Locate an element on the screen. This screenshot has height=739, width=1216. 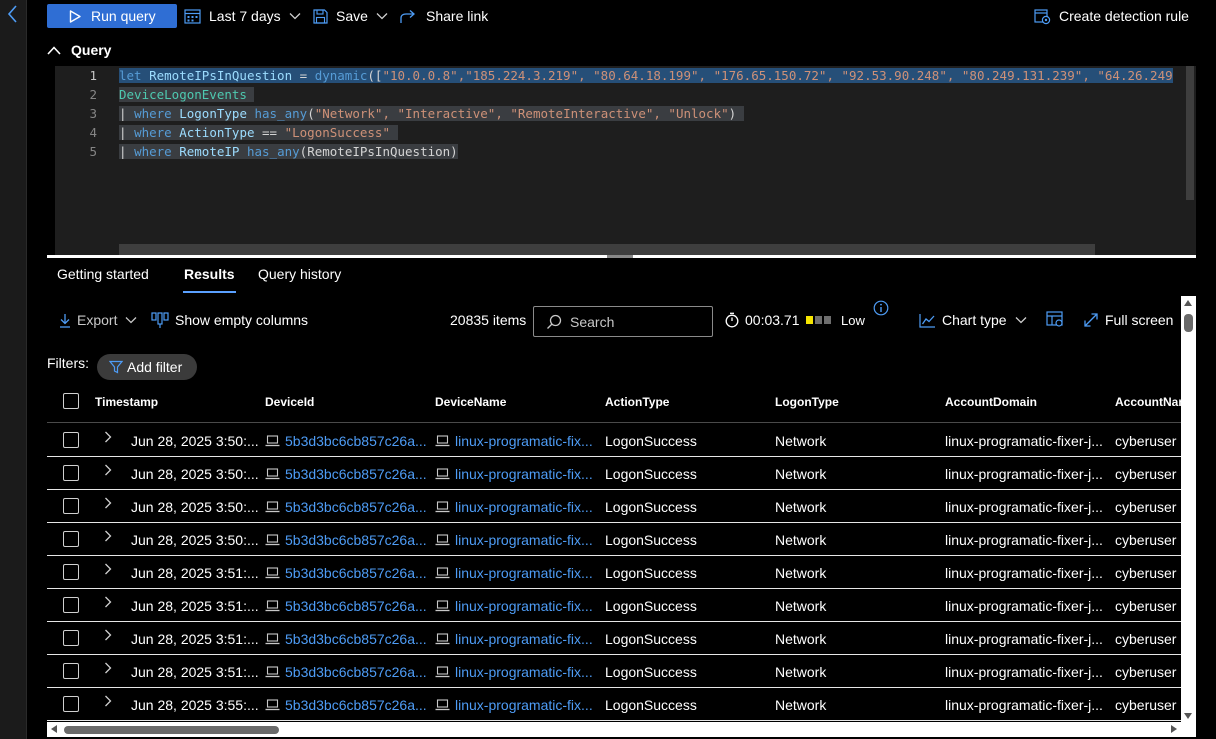
scroll-up-icon is located at coordinates (1188, 303).